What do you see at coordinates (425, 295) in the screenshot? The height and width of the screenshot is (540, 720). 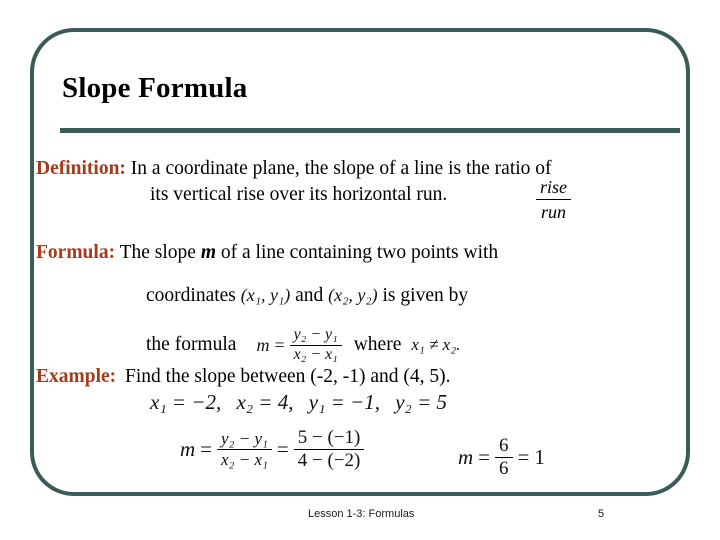 I see `is-given-by-text: is given by` at bounding box center [425, 295].